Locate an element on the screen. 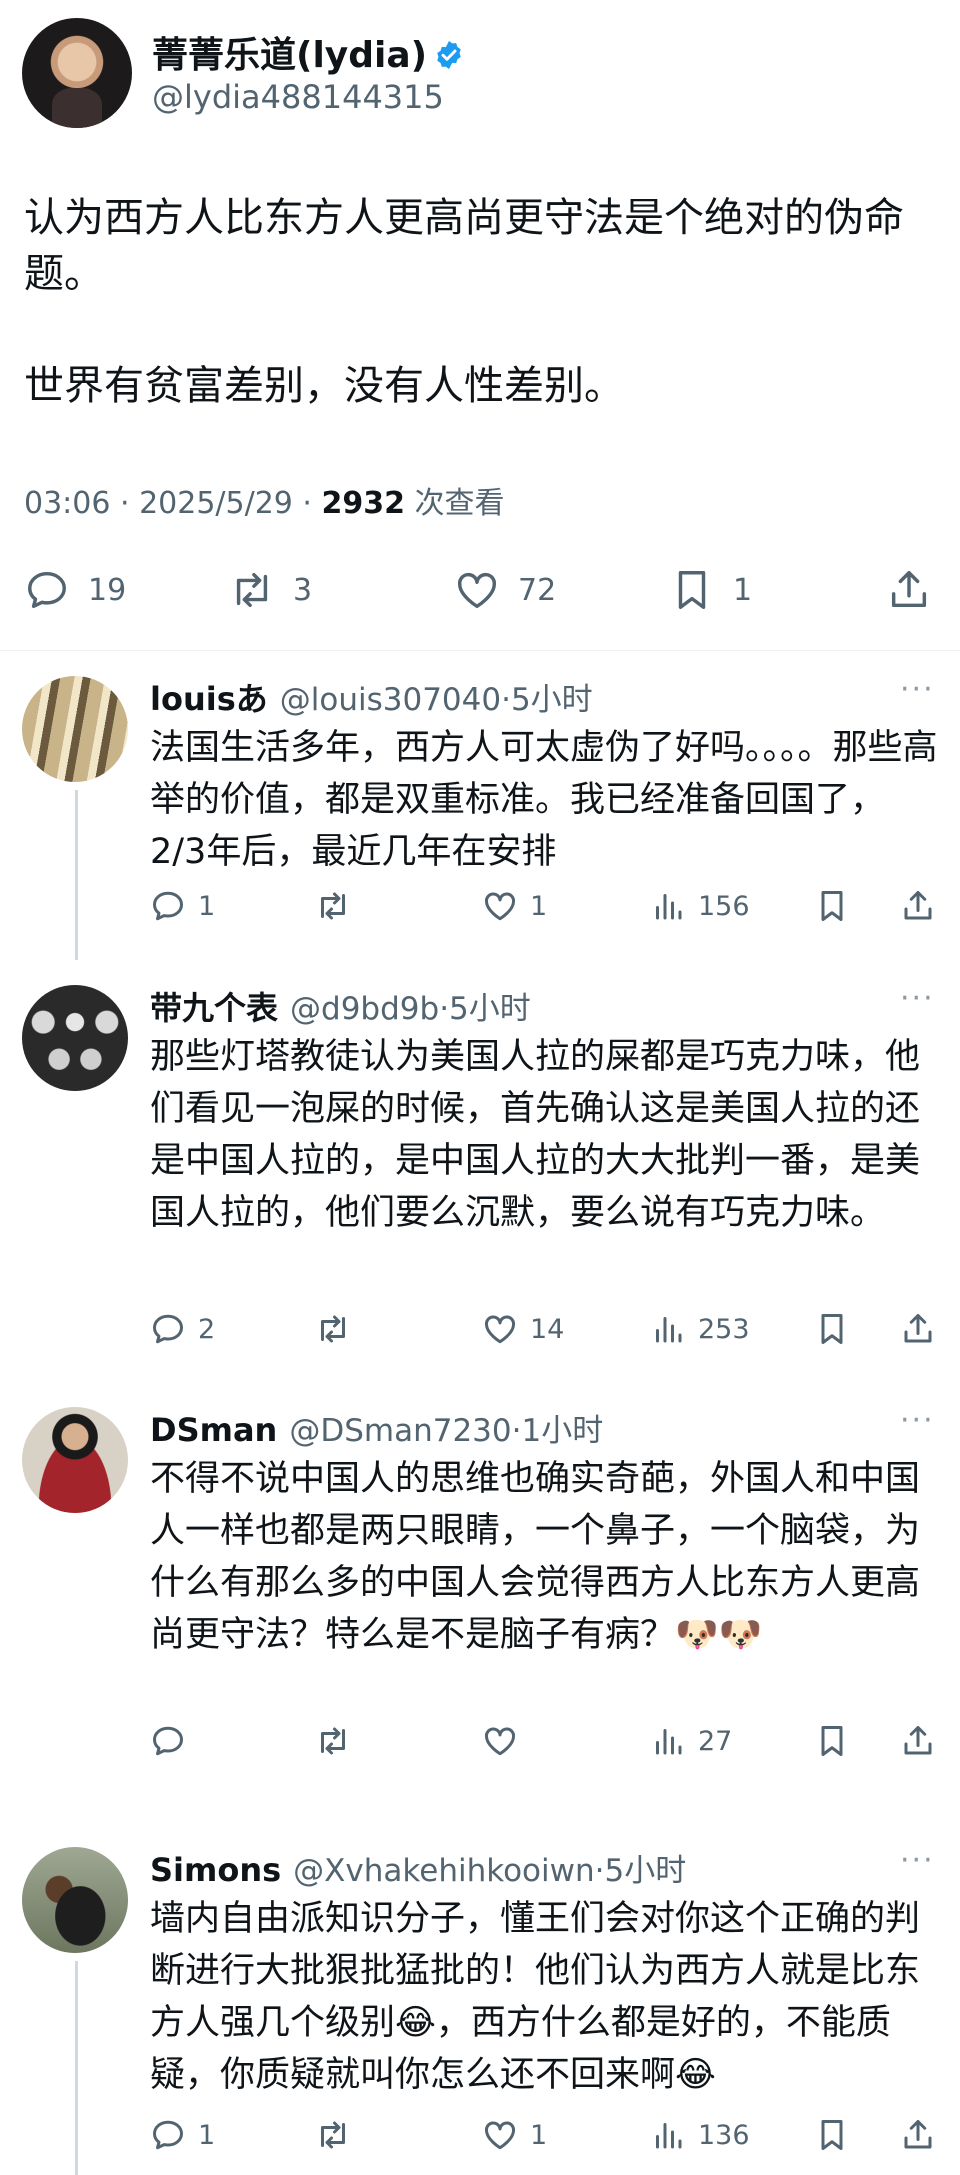  like-count: 14 is located at coordinates (547, 1329).